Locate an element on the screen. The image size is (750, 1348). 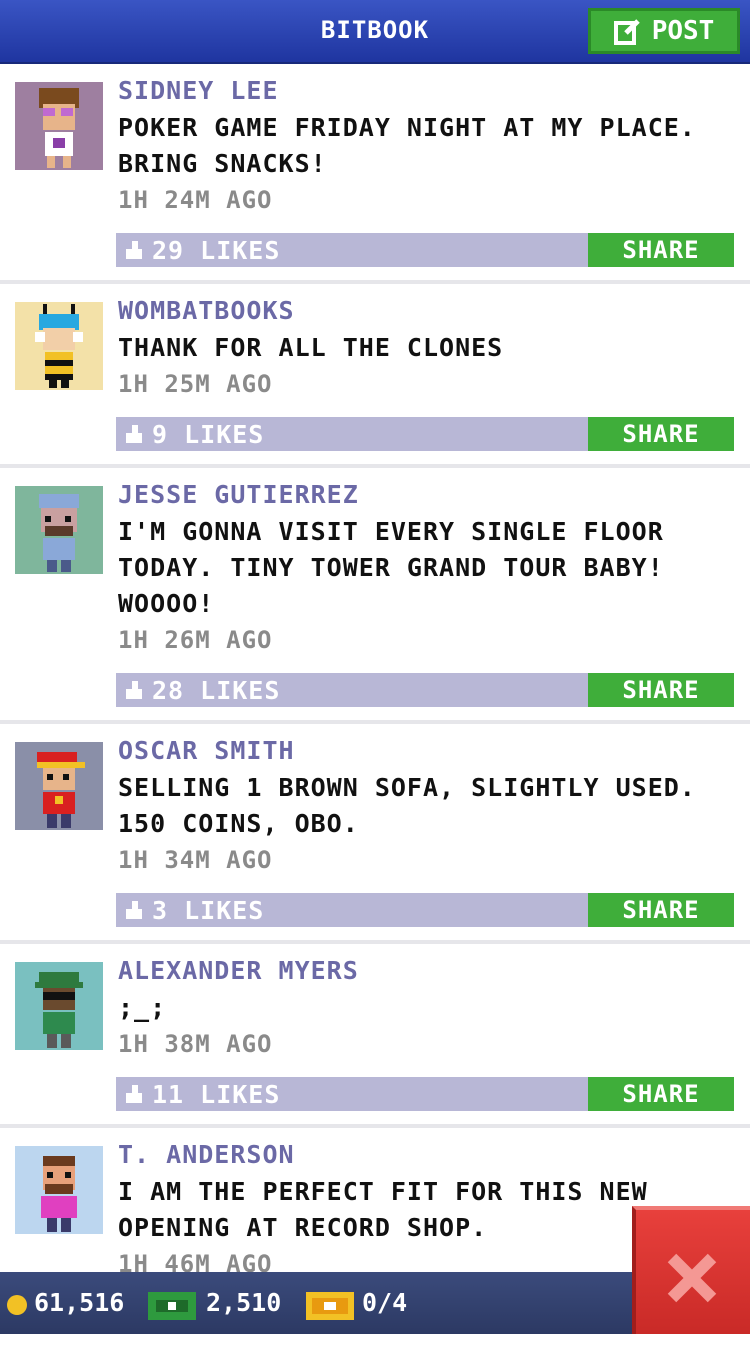
post-button-label: POST is located at coordinates (683, 31).